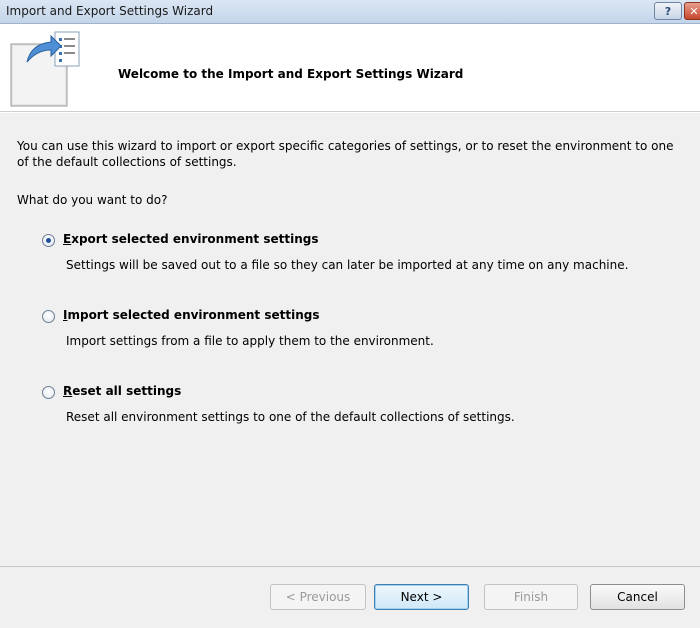 The width and height of the screenshot is (700, 628). Describe the element at coordinates (637, 597) in the screenshot. I see `cancel-button: Cancel` at that location.